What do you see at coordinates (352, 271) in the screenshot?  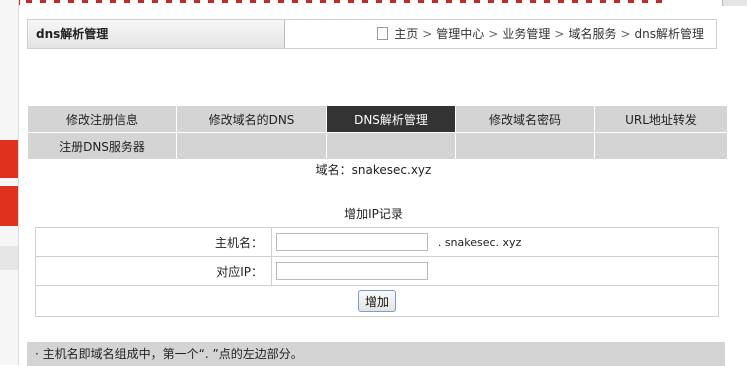 I see `ip-input` at bounding box center [352, 271].